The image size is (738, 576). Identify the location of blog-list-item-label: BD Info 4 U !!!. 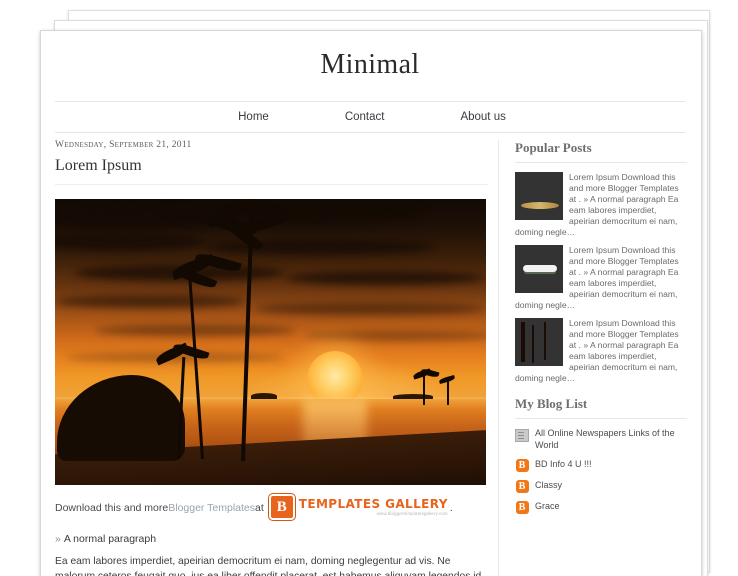
(563, 463).